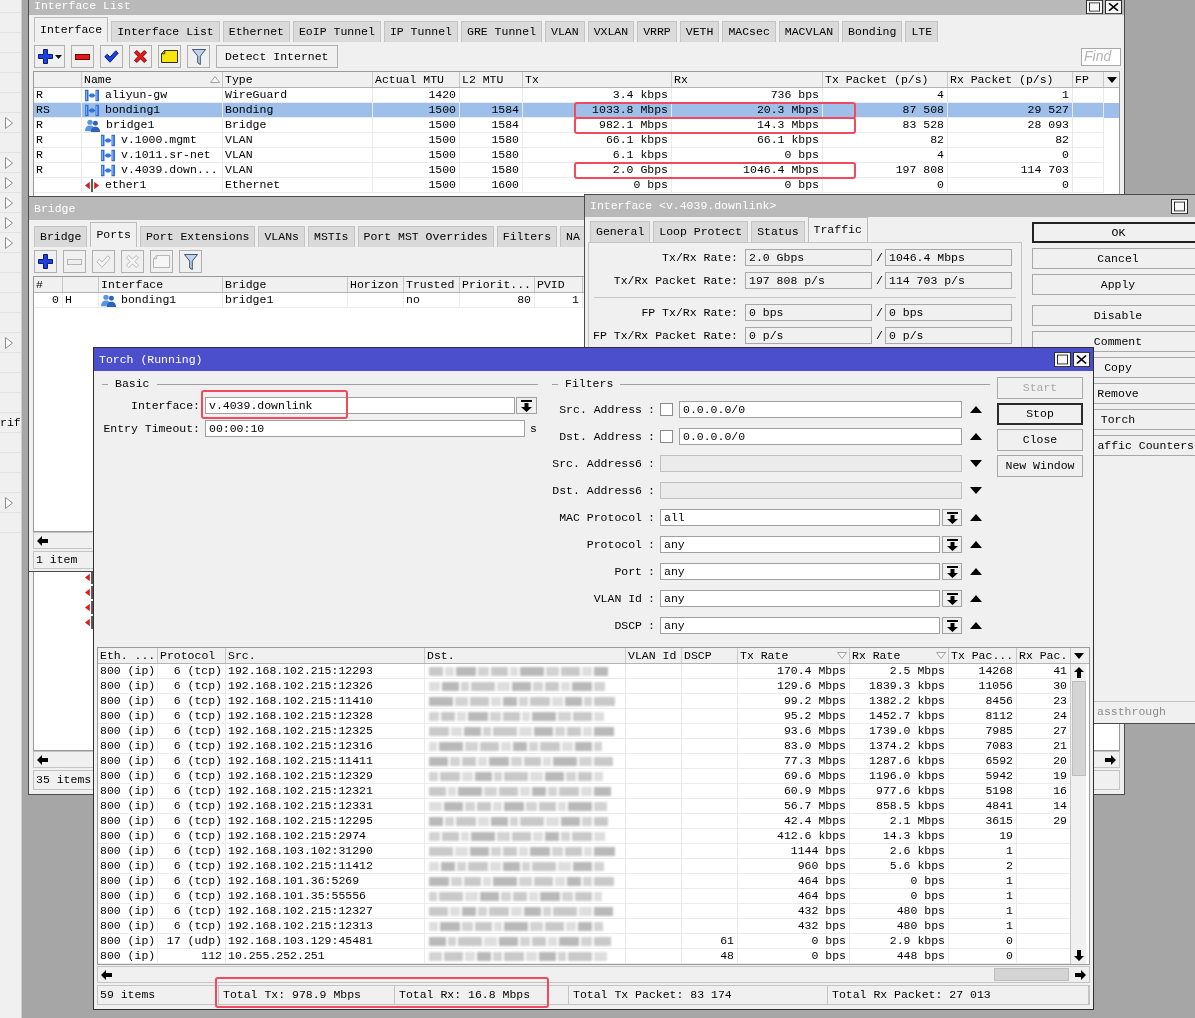 Image resolution: width=1195 pixels, height=1018 pixels. What do you see at coordinates (976, 490) in the screenshot?
I see `down-triangle-icon` at bounding box center [976, 490].